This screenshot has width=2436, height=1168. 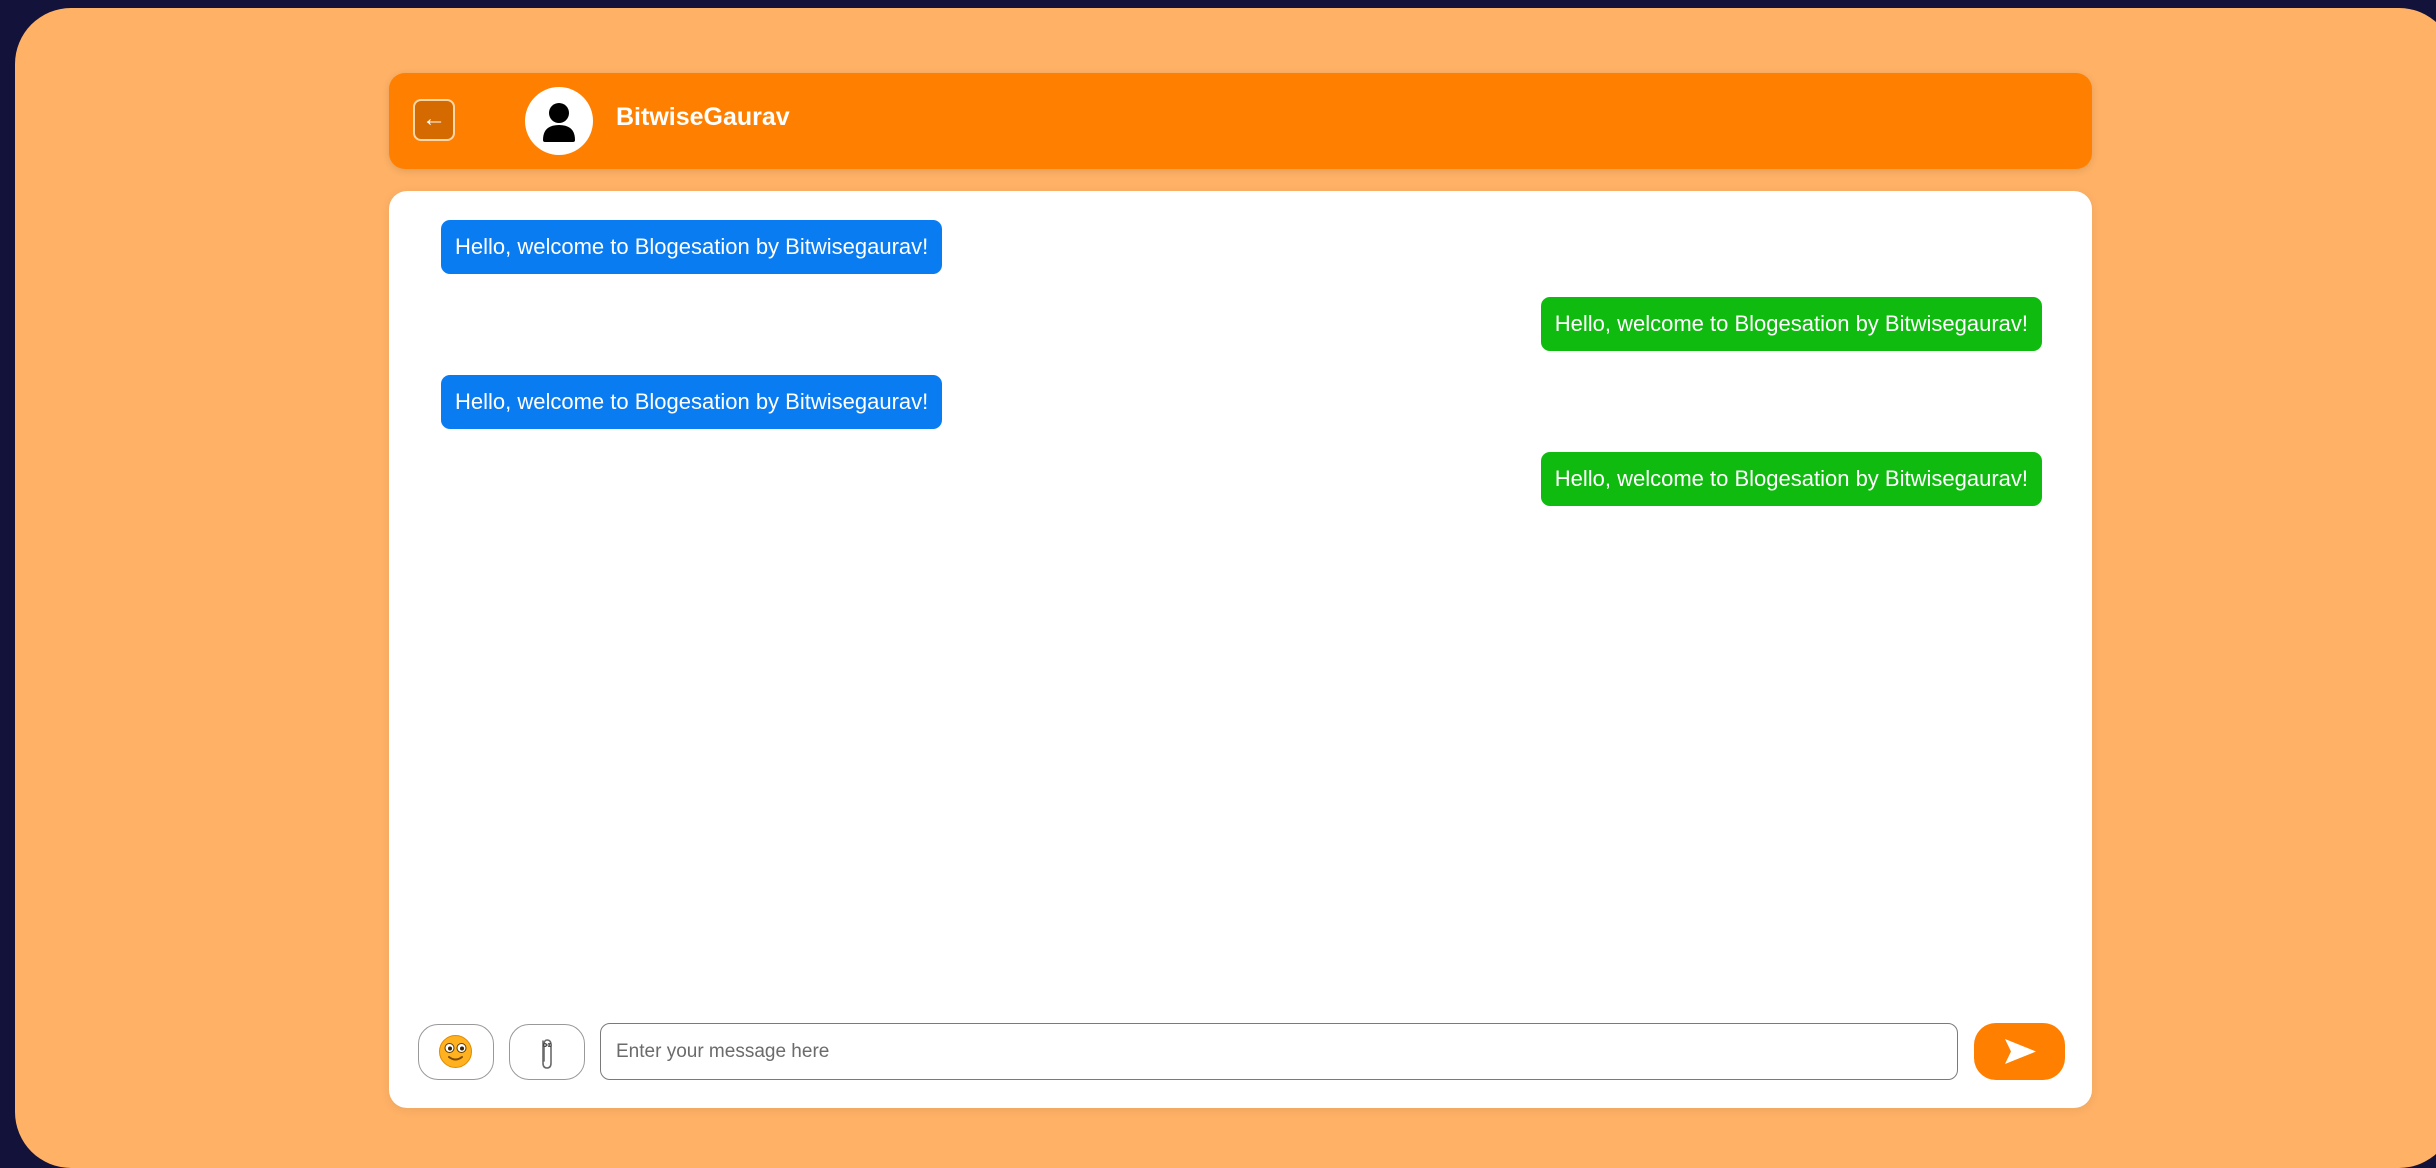 I want to click on attach-button, so click(x=547, y=1052).